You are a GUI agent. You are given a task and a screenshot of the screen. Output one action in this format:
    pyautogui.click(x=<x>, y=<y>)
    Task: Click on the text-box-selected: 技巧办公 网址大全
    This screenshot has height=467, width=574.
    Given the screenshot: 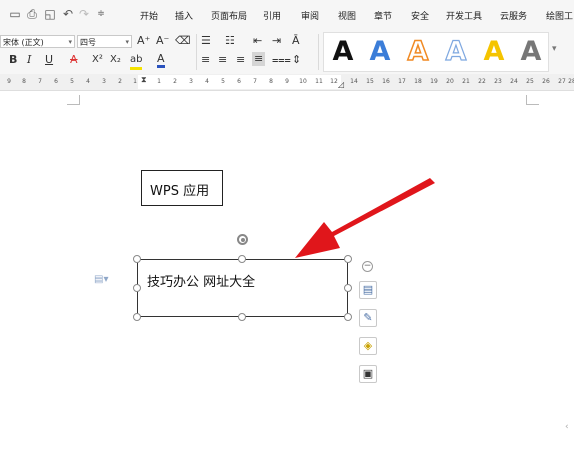 What is the action you would take?
    pyautogui.click(x=242, y=288)
    